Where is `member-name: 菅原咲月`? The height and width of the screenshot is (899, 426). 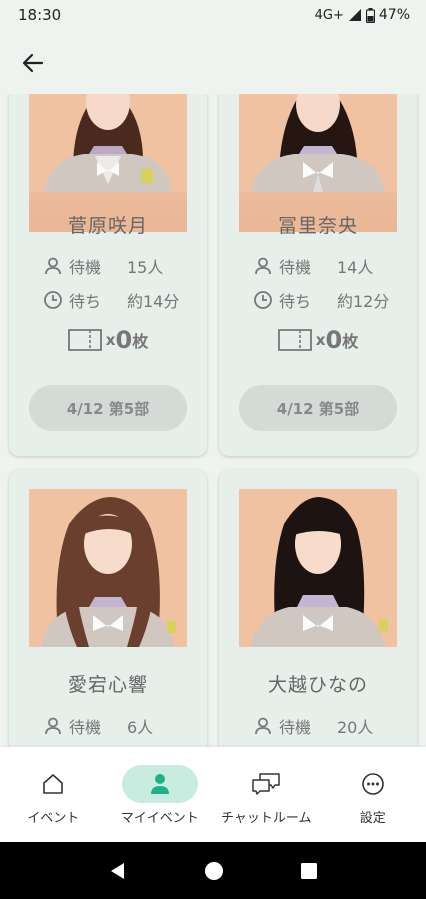 member-name: 菅原咲月 is located at coordinates (107, 226).